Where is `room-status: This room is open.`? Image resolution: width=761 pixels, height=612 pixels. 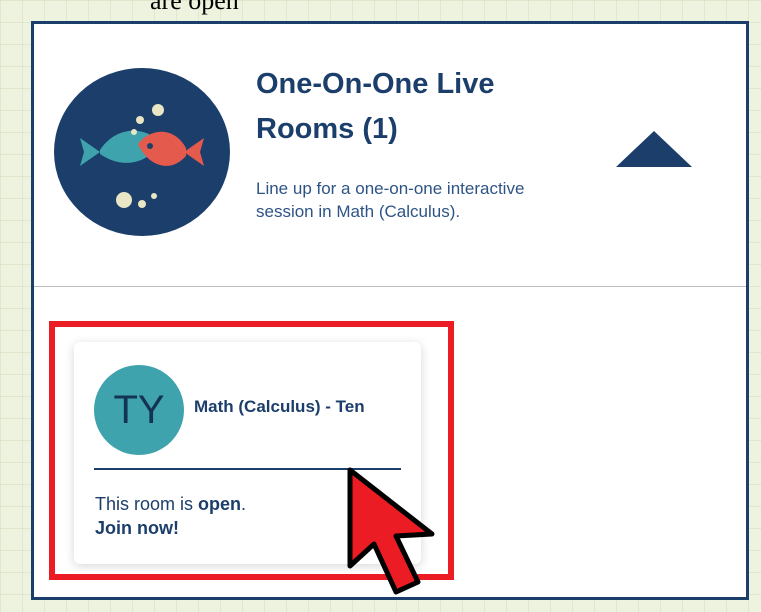
room-status: This room is open. is located at coordinates (170, 504).